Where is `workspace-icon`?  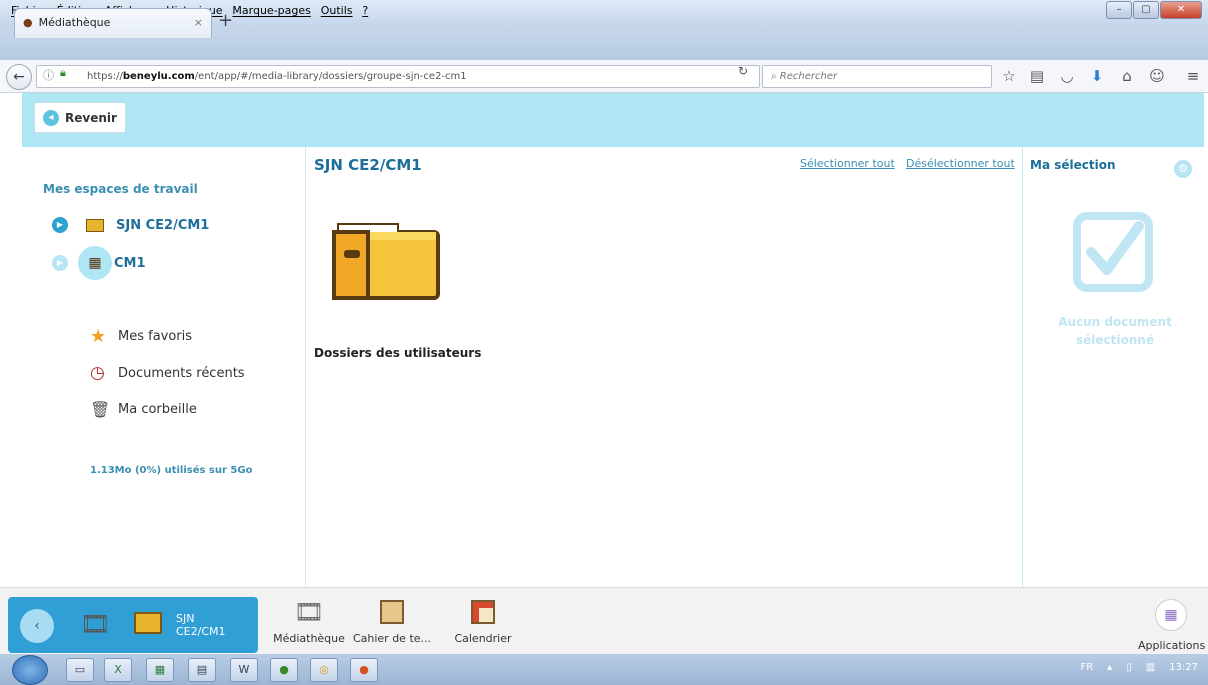
workspace-icon is located at coordinates (148, 623).